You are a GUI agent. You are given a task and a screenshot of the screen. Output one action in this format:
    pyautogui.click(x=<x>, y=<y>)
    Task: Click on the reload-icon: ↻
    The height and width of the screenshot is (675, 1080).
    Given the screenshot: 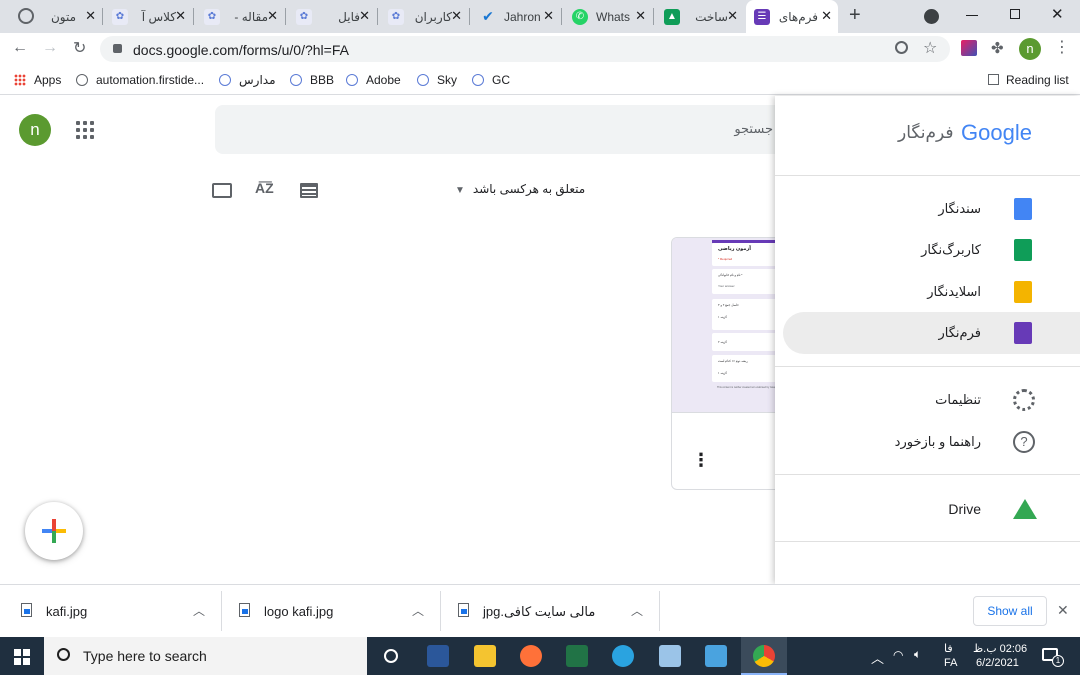 What is the action you would take?
    pyautogui.click(x=79, y=48)
    